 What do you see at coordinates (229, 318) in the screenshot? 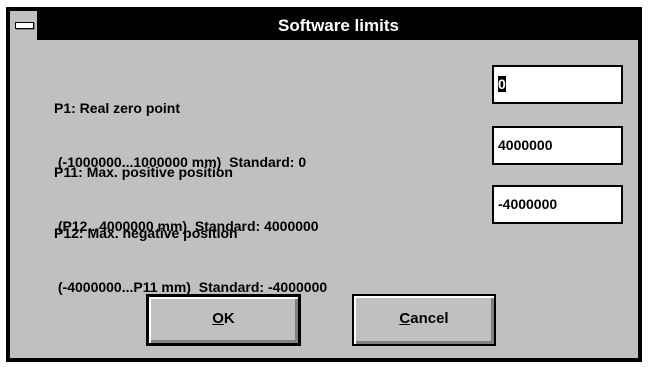
I see `ok-label-rest: K` at bounding box center [229, 318].